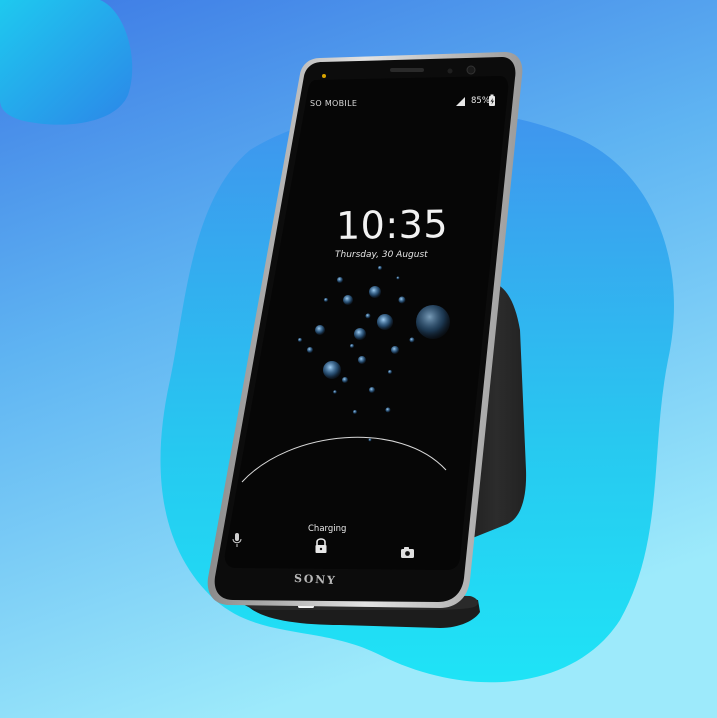 Image resolution: width=717 pixels, height=718 pixels. I want to click on brand-logo: SONY, so click(315, 579).